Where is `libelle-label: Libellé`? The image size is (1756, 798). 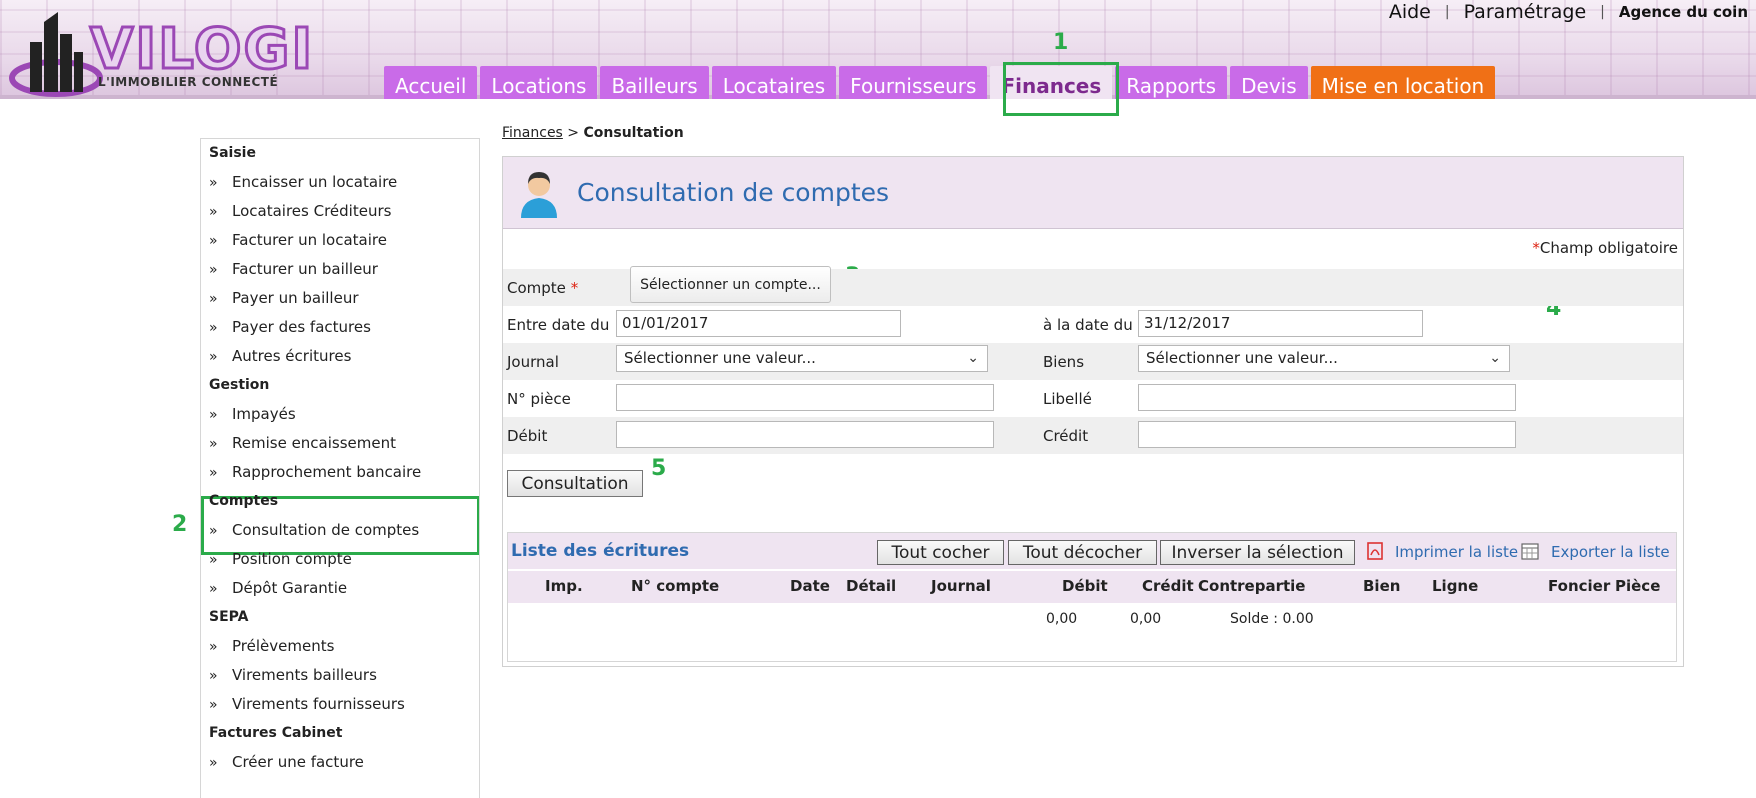 libelle-label: Libellé is located at coordinates (1067, 399).